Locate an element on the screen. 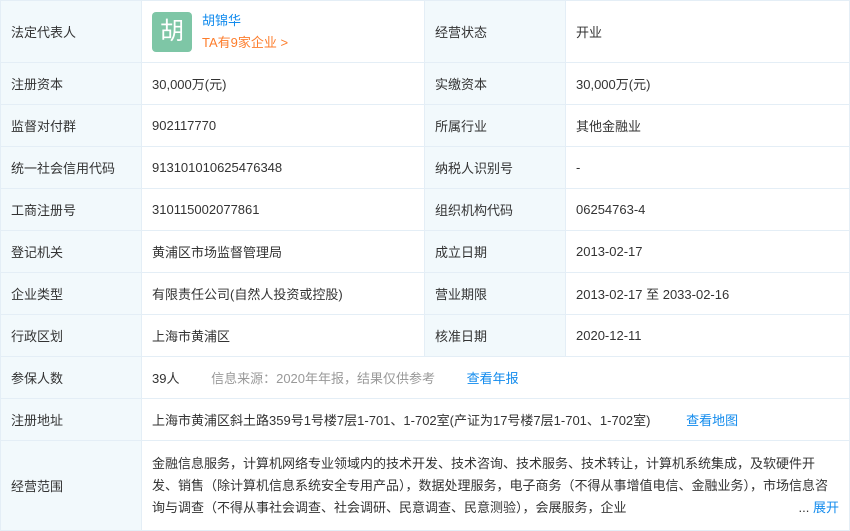  row-district: 行政区划 上海市黄浦区 核准日期 2020-12-11 is located at coordinates (425, 335).